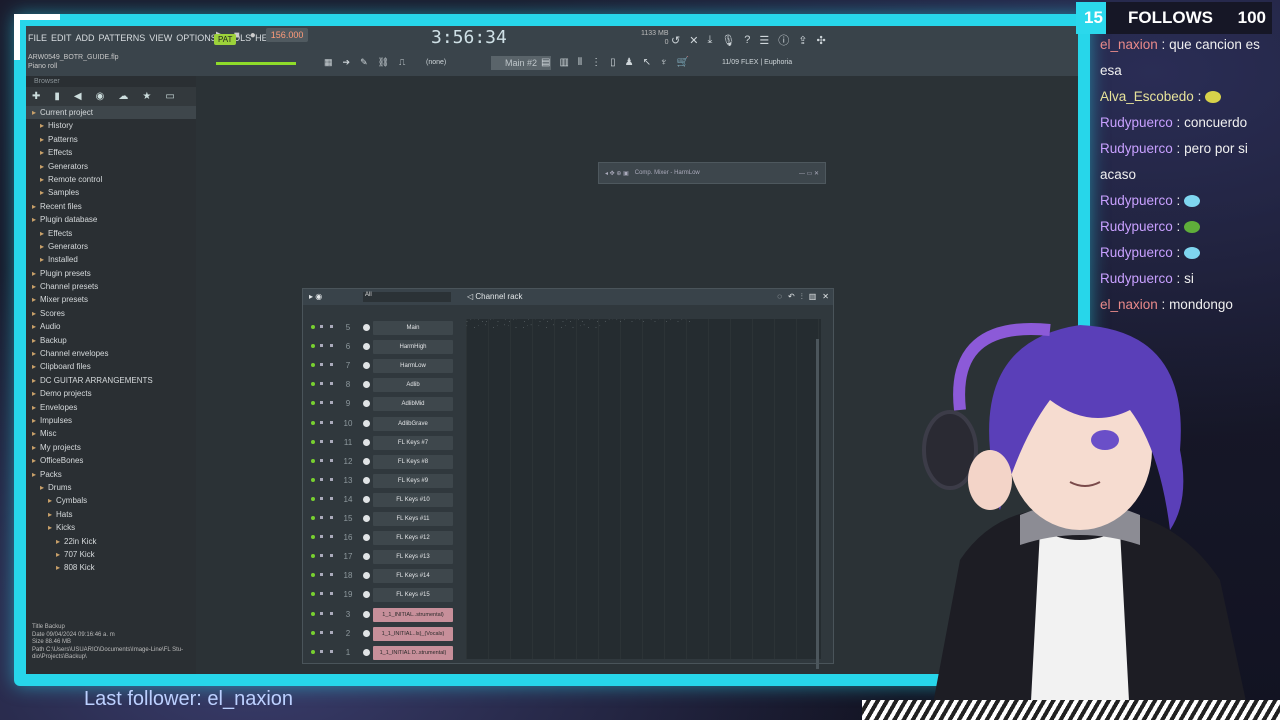  What do you see at coordinates (779, 297) in the screenshot?
I see `swing-icon: ◌` at bounding box center [779, 297].